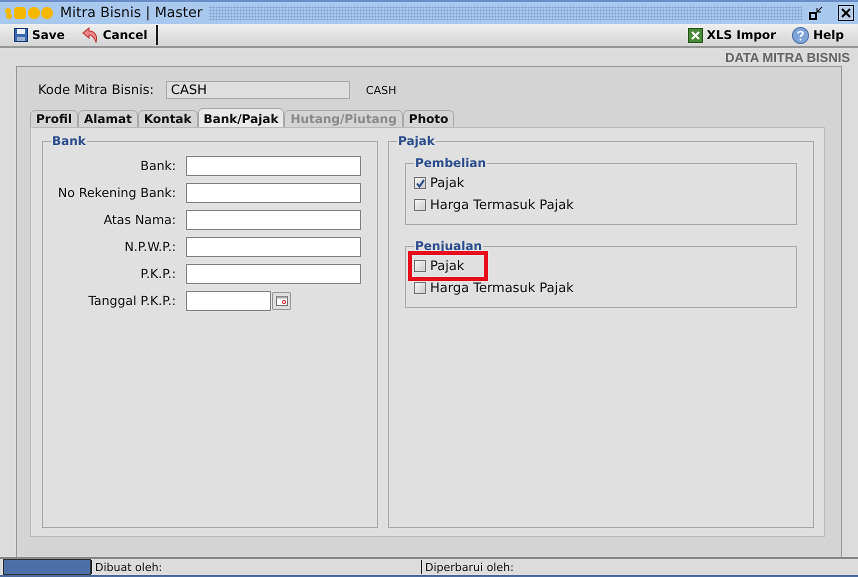  Describe the element at coordinates (131, 300) in the screenshot. I see `field-label: Tanggal P.K.P.:` at that location.